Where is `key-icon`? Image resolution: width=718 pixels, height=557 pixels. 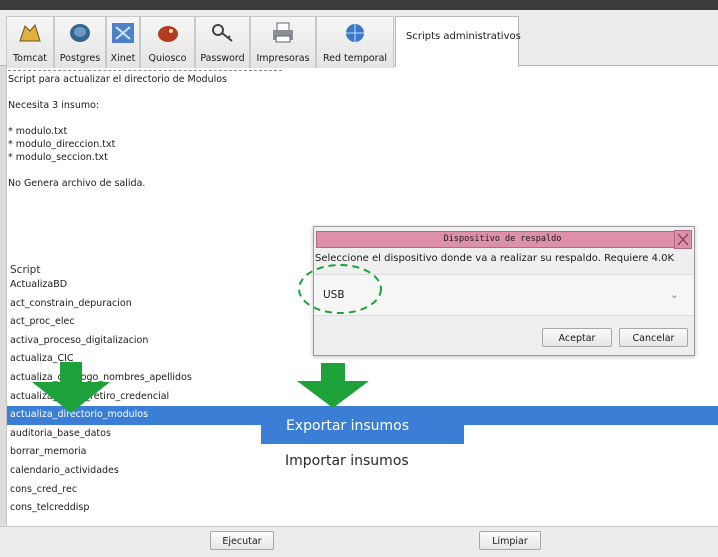
key-icon is located at coordinates (222, 33).